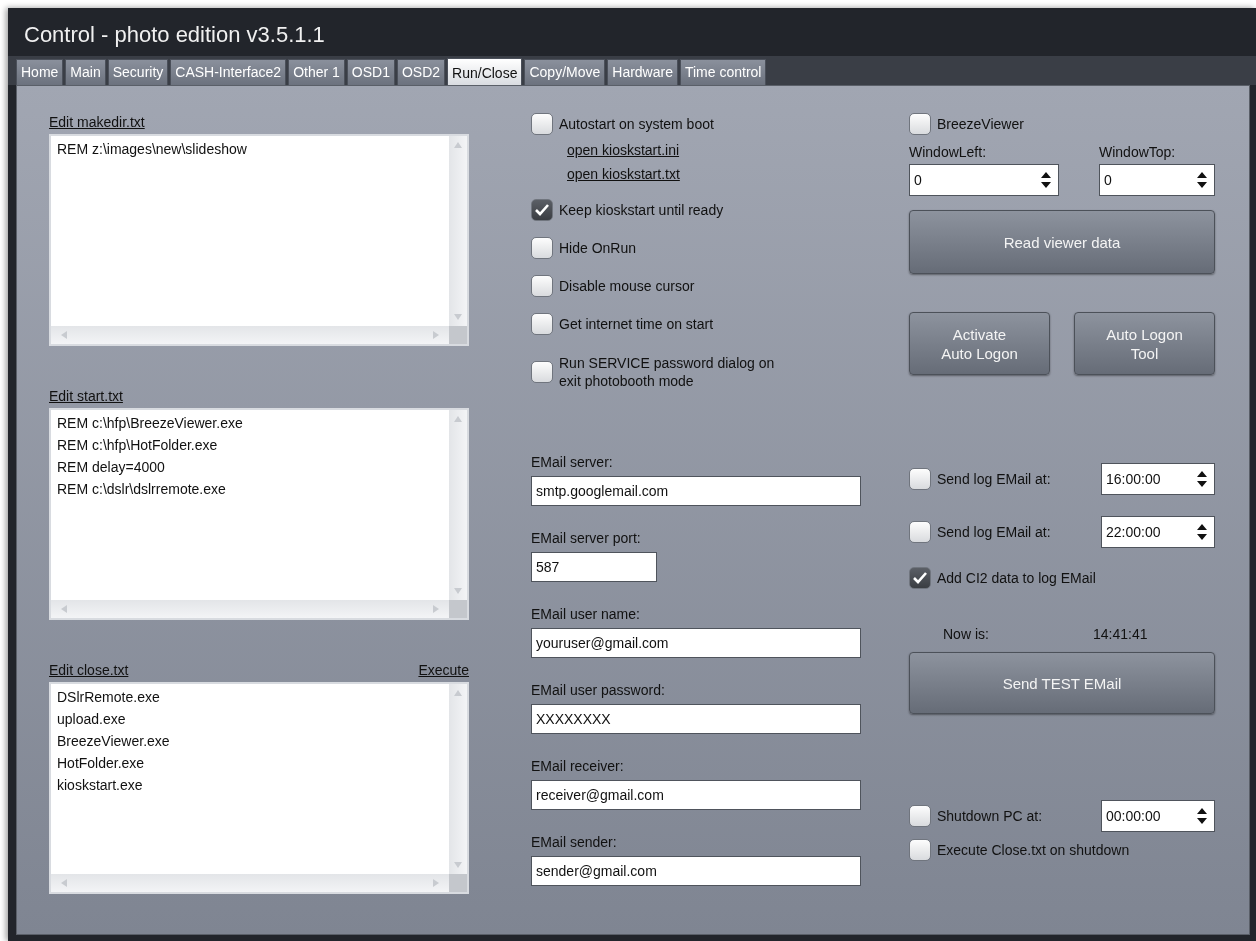  What do you see at coordinates (111, 467) in the screenshot?
I see `text-line: REM delay=4000` at bounding box center [111, 467].